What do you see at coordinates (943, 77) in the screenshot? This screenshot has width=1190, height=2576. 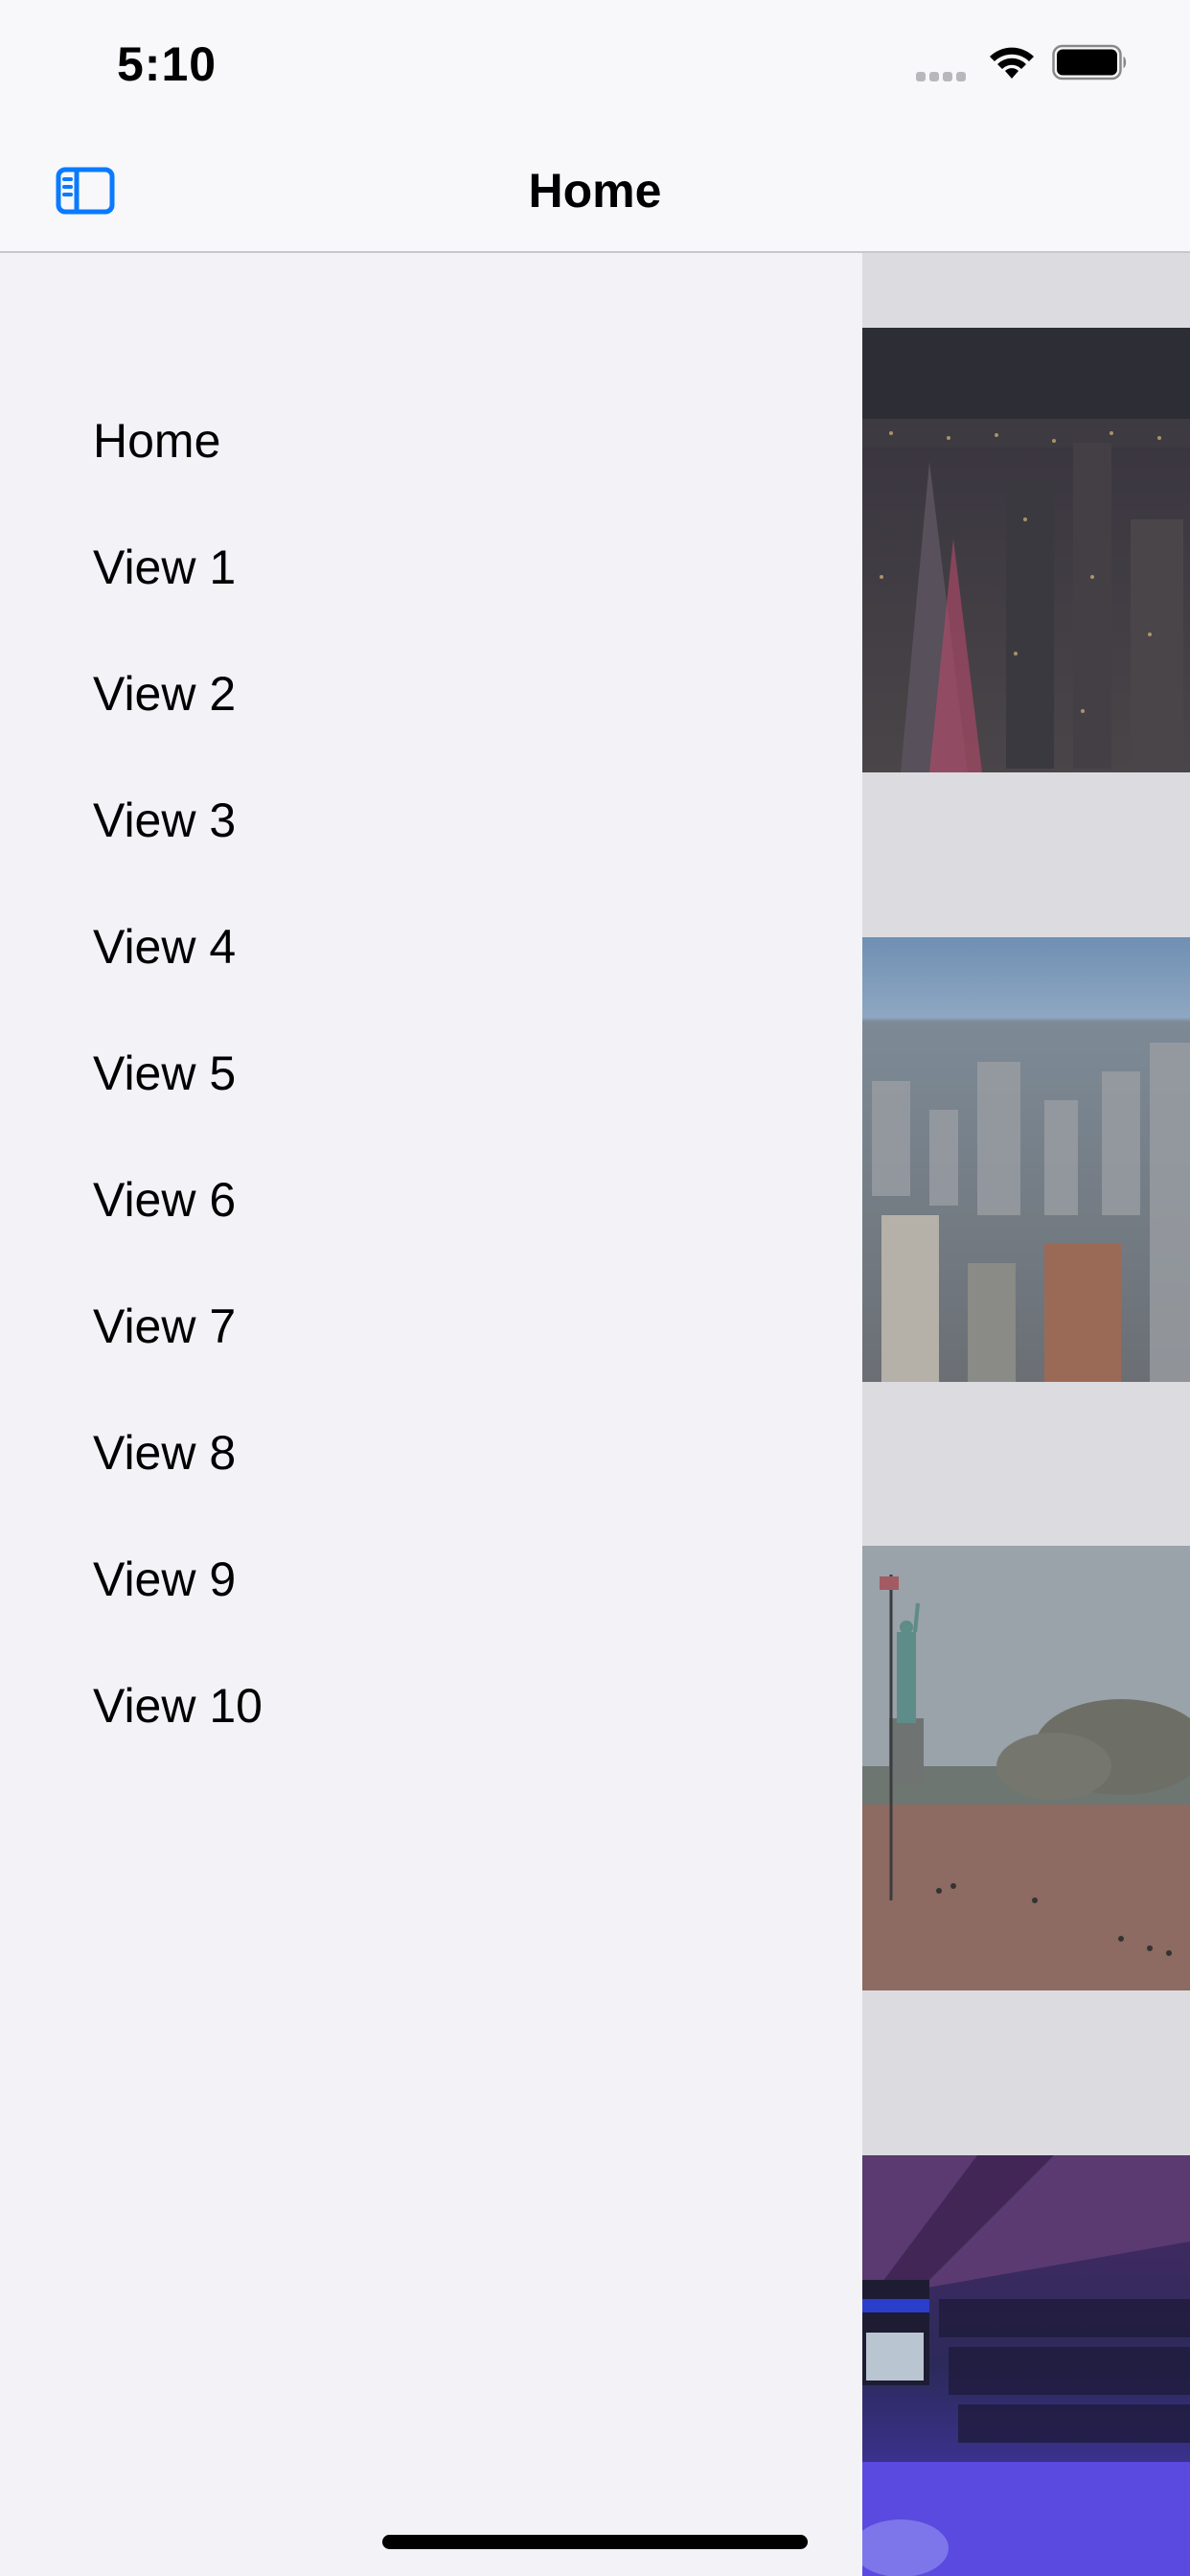 I see `cellular-signal-icon` at bounding box center [943, 77].